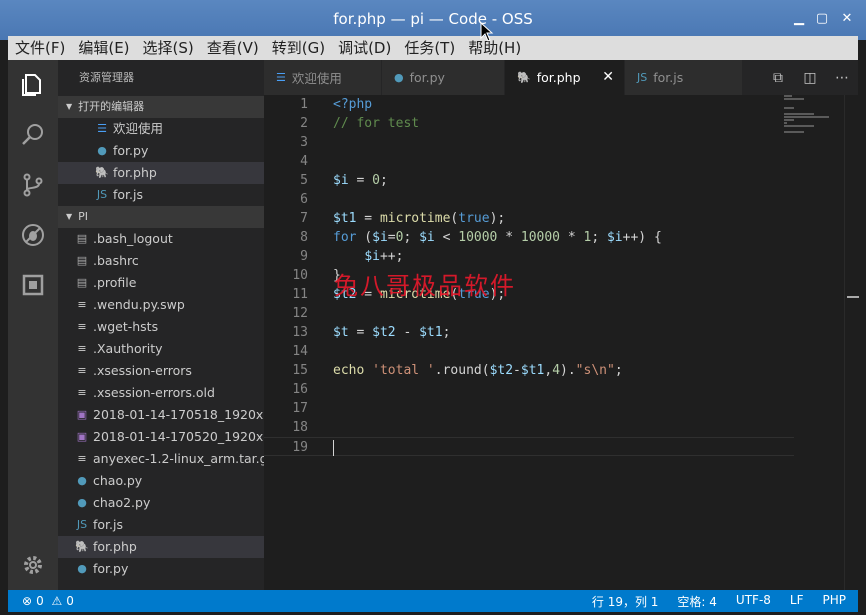 The image size is (866, 615). Describe the element at coordinates (835, 601) in the screenshot. I see `language-mode: PHP` at that location.